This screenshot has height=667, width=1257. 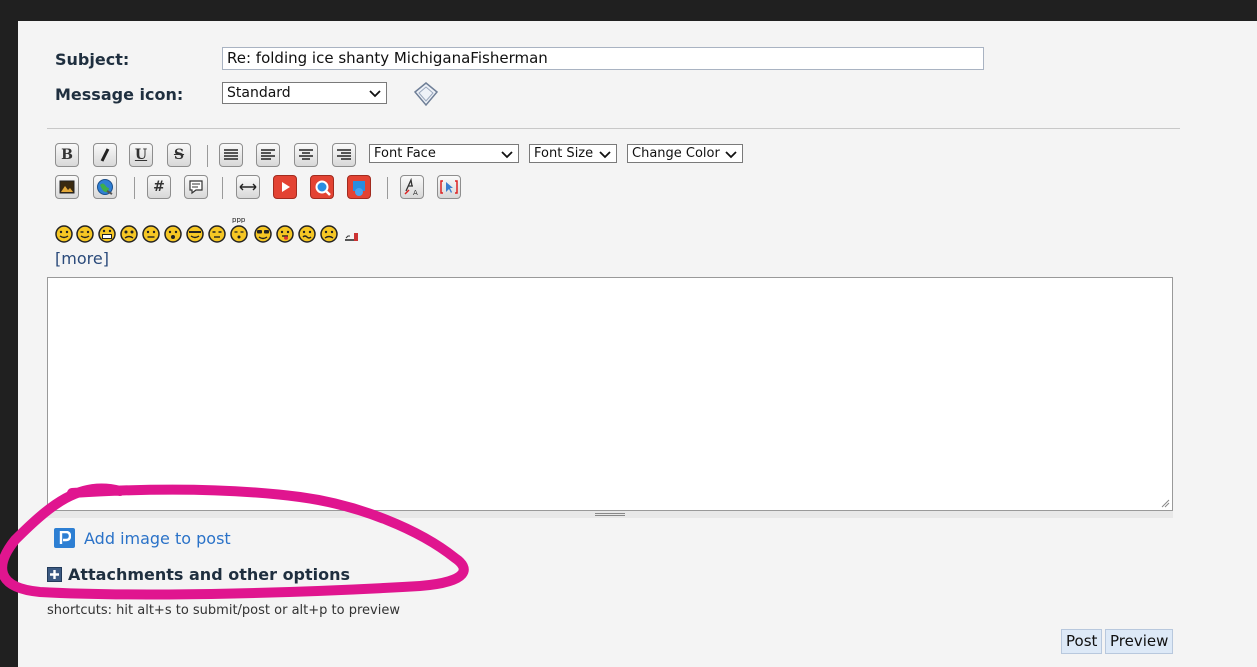 I want to click on select-icon, so click(x=449, y=187).